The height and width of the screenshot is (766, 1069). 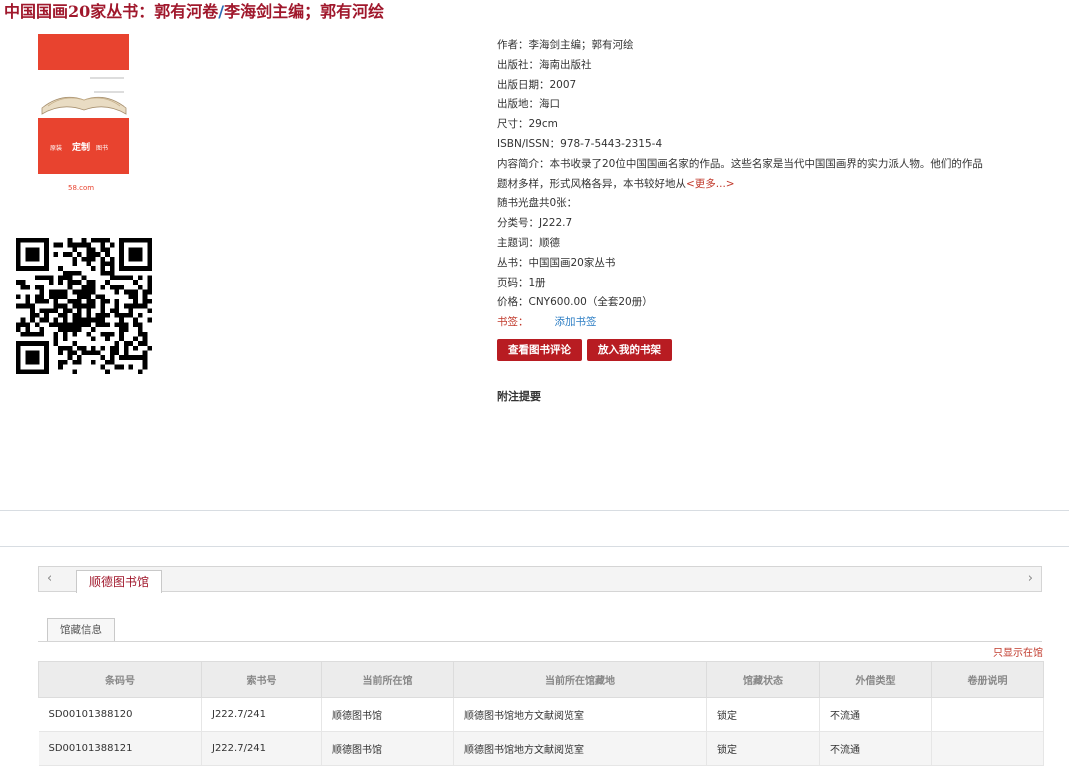 I want to click on subtab-divider, so click(x=540, y=641).